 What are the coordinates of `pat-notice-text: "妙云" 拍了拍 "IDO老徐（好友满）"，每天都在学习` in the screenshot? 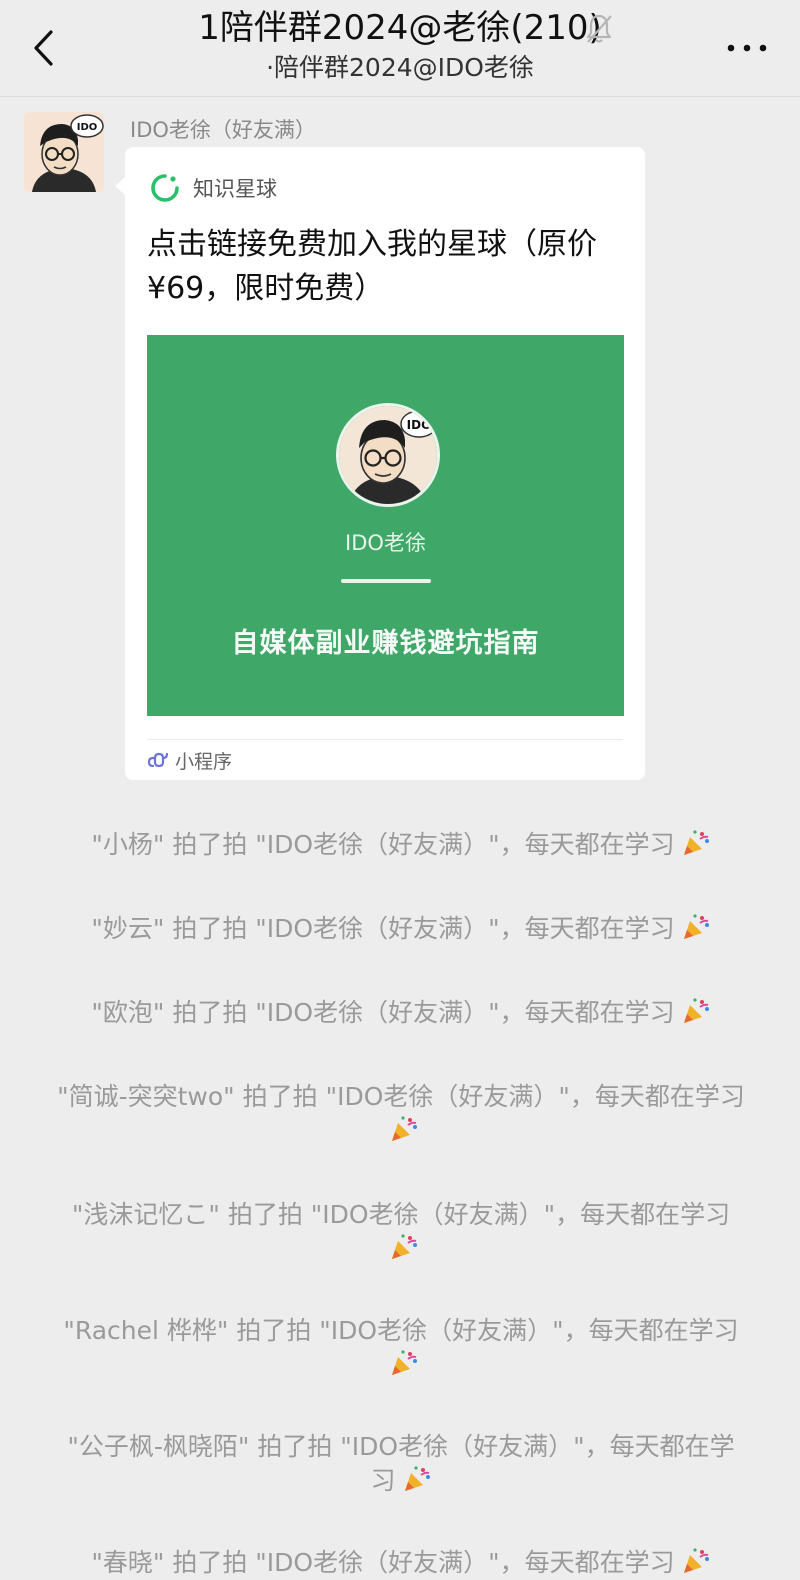 It's located at (383, 928).